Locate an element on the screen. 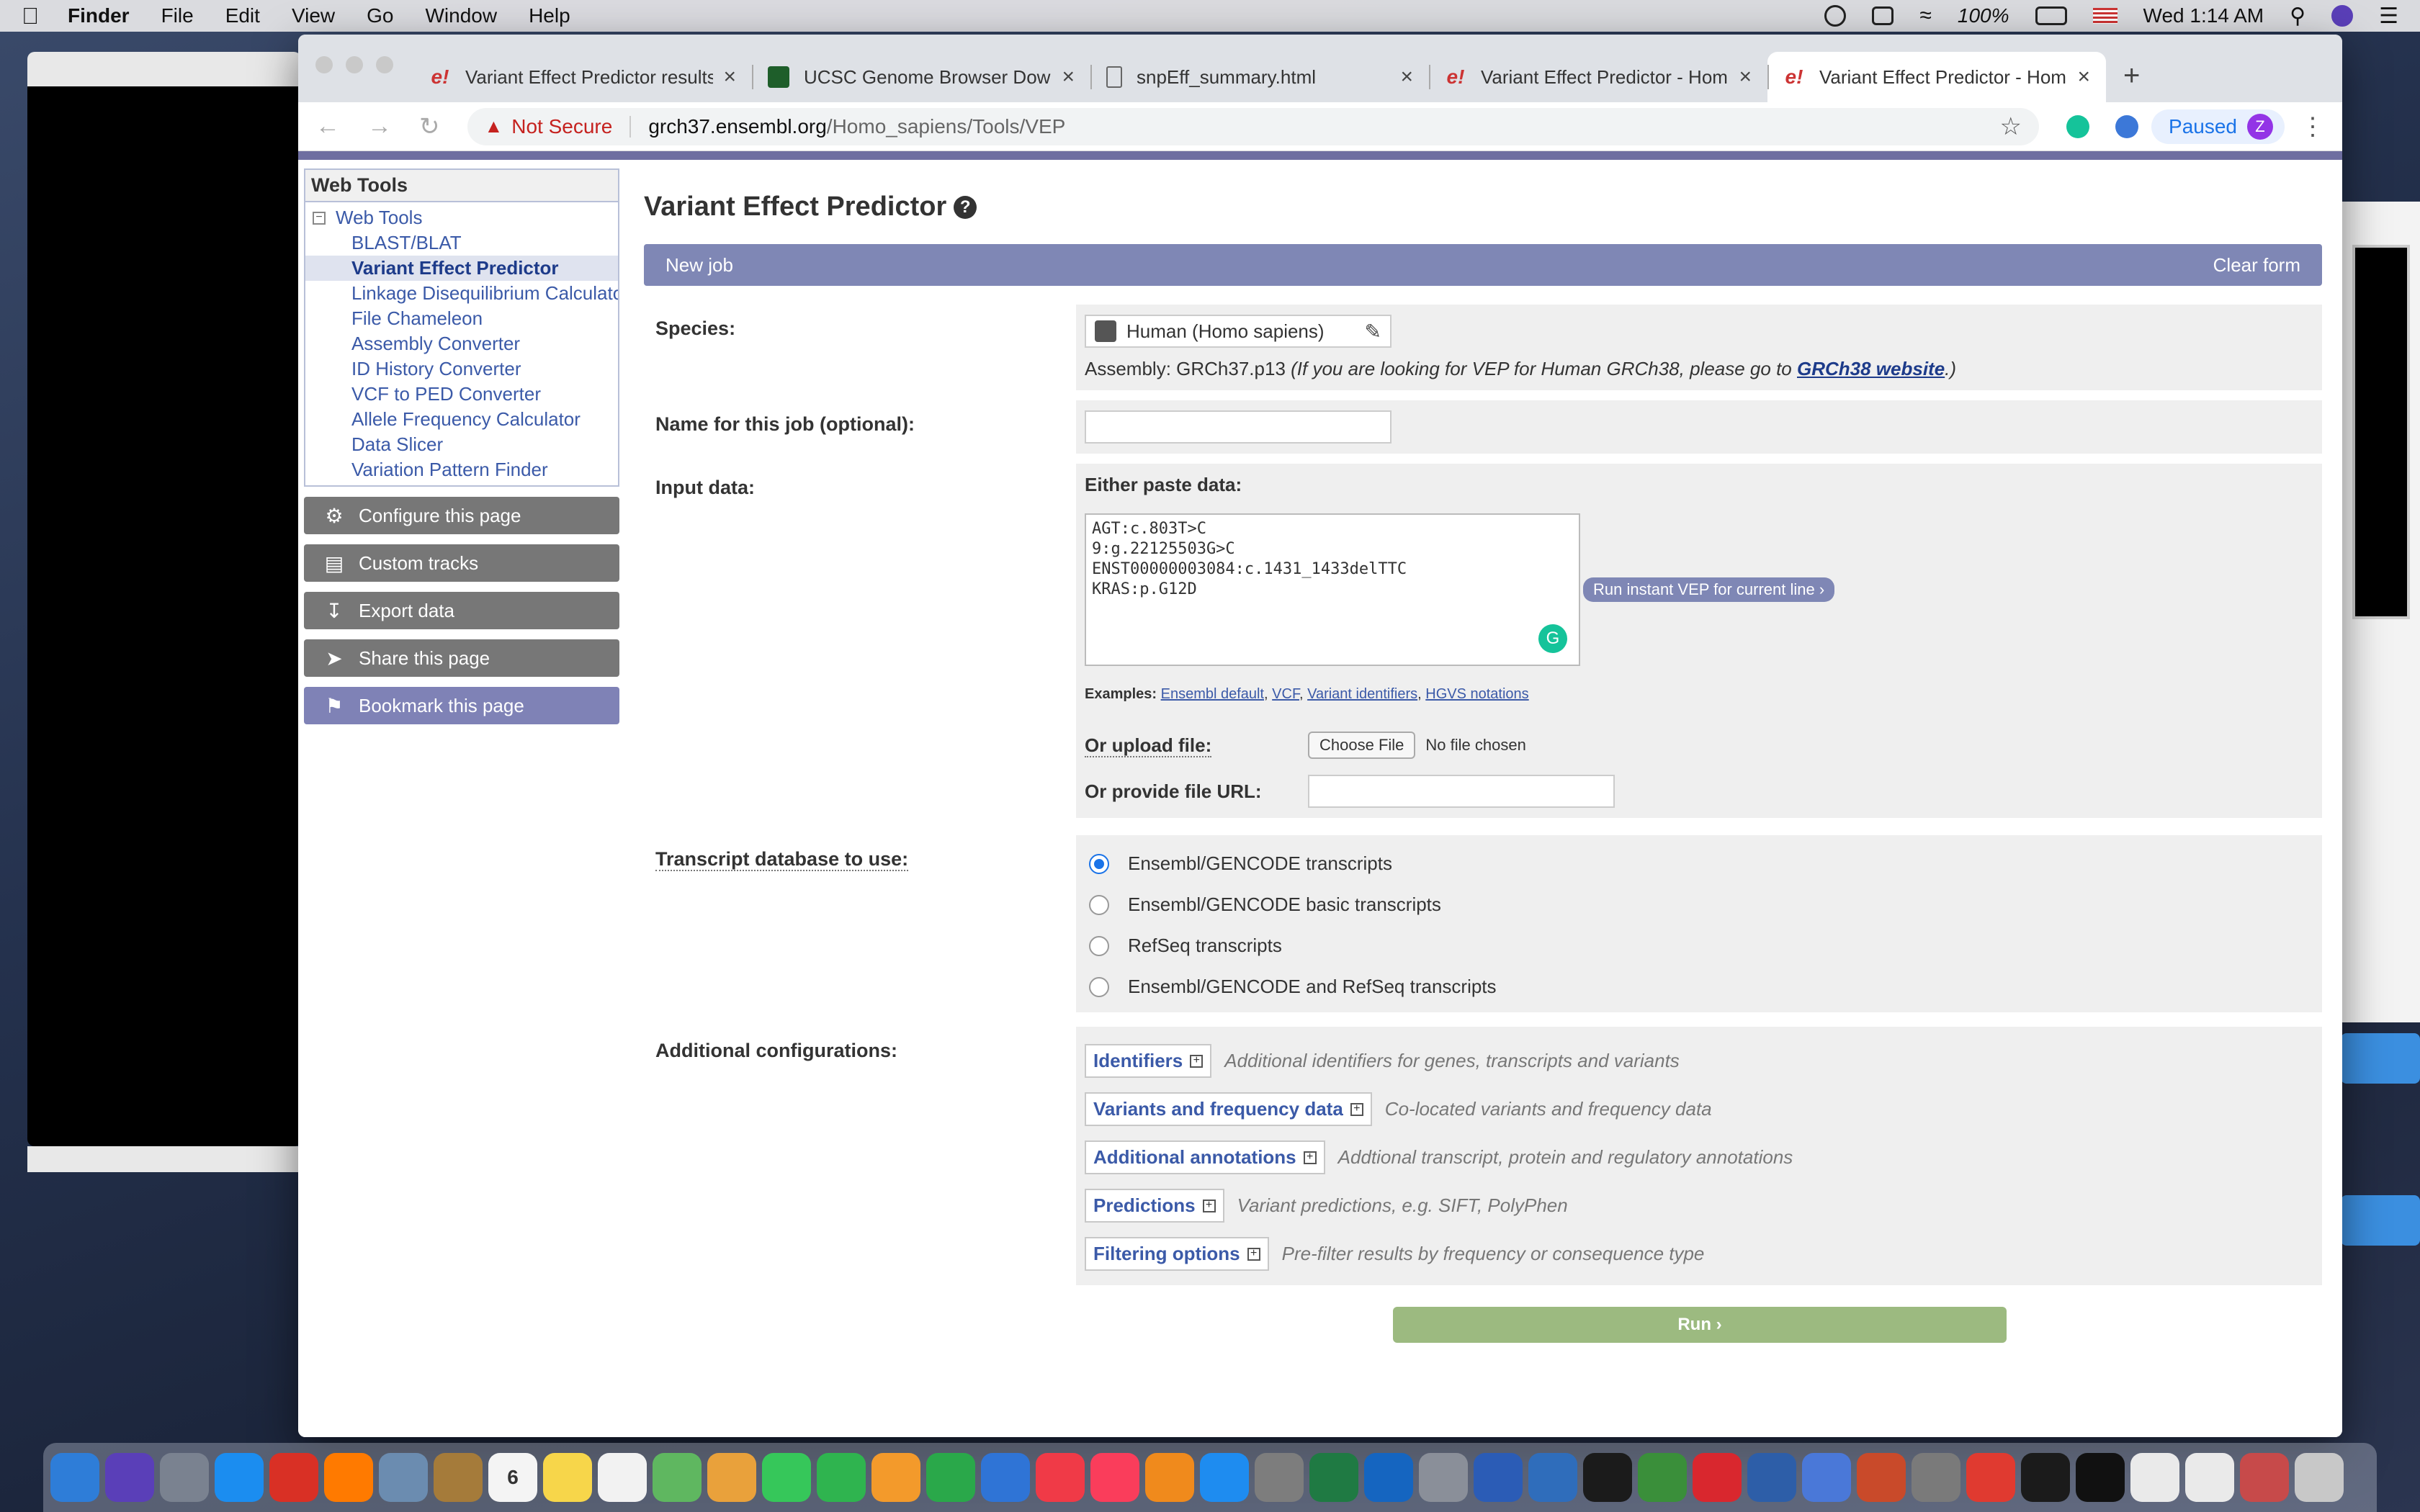  pycharm-icon is located at coordinates (1607, 1477).